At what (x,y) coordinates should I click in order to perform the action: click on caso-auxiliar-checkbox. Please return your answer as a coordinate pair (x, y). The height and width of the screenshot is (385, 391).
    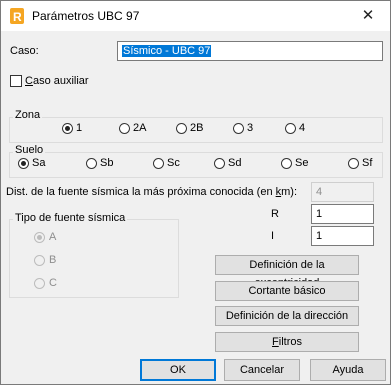
    Looking at the image, I should click on (16, 81).